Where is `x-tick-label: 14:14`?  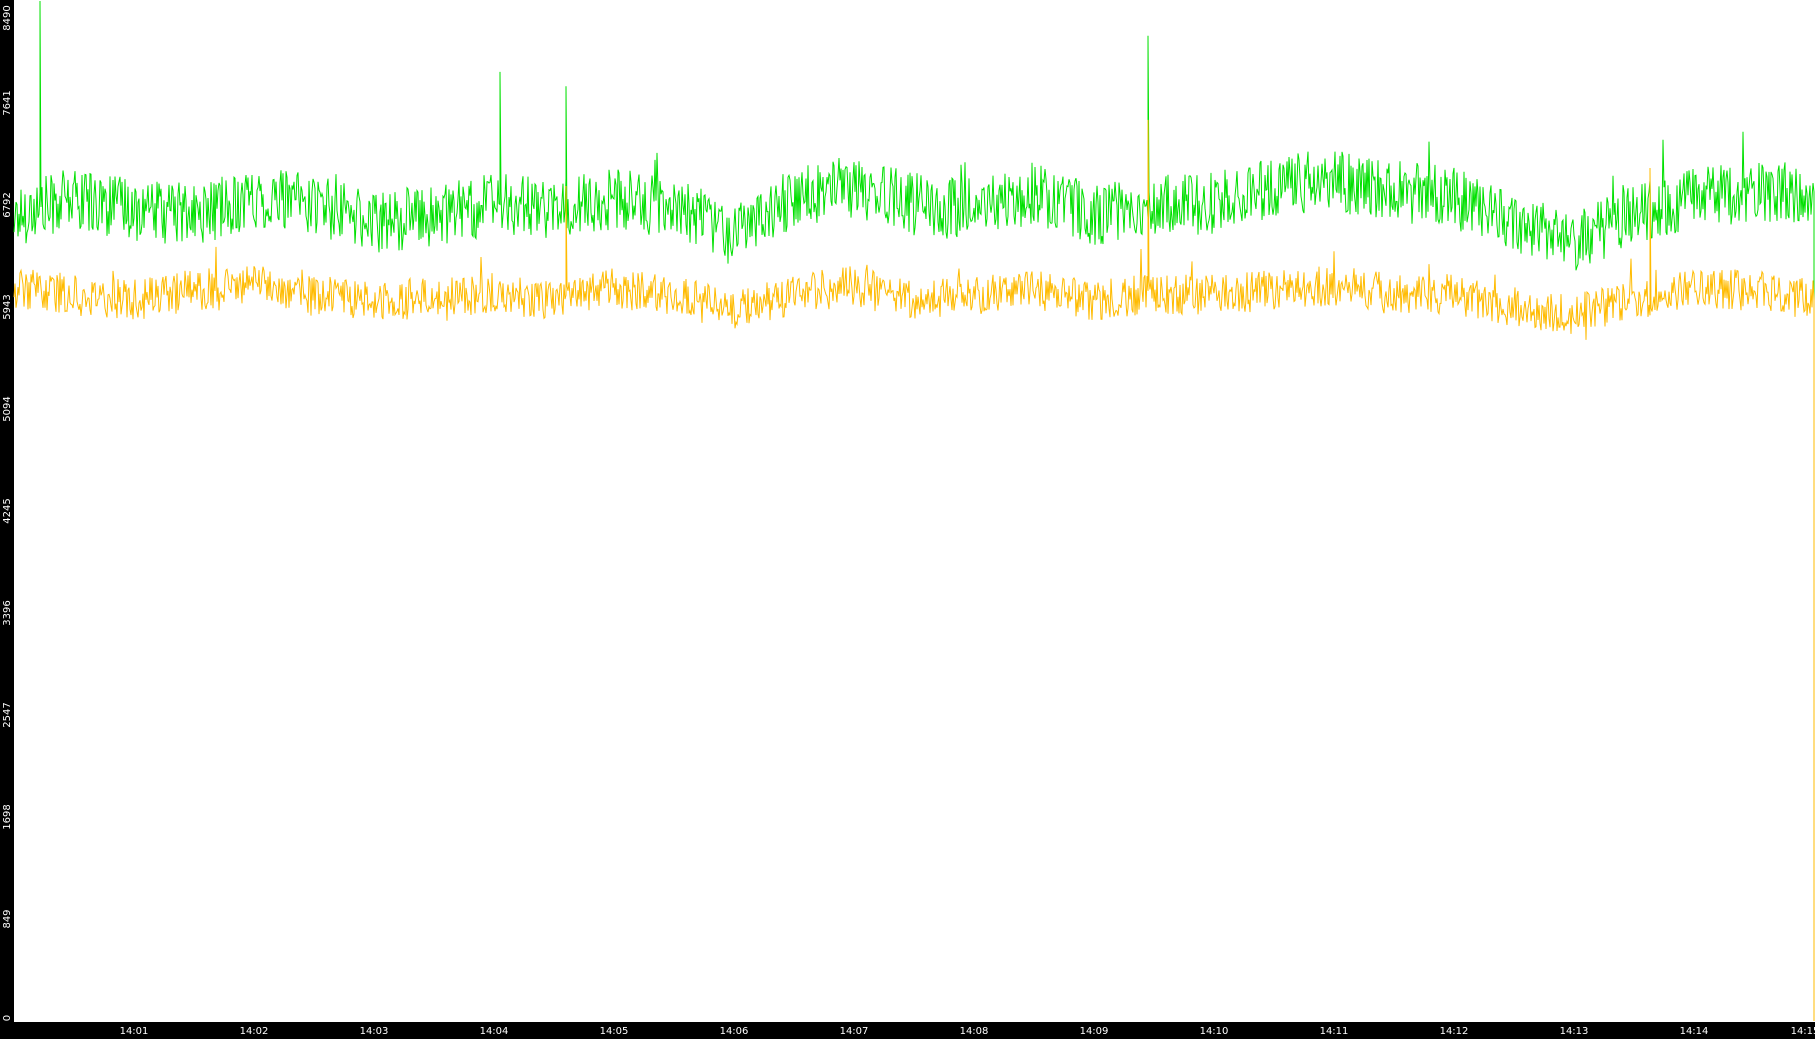
x-tick-label: 14:14 is located at coordinates (1694, 1031).